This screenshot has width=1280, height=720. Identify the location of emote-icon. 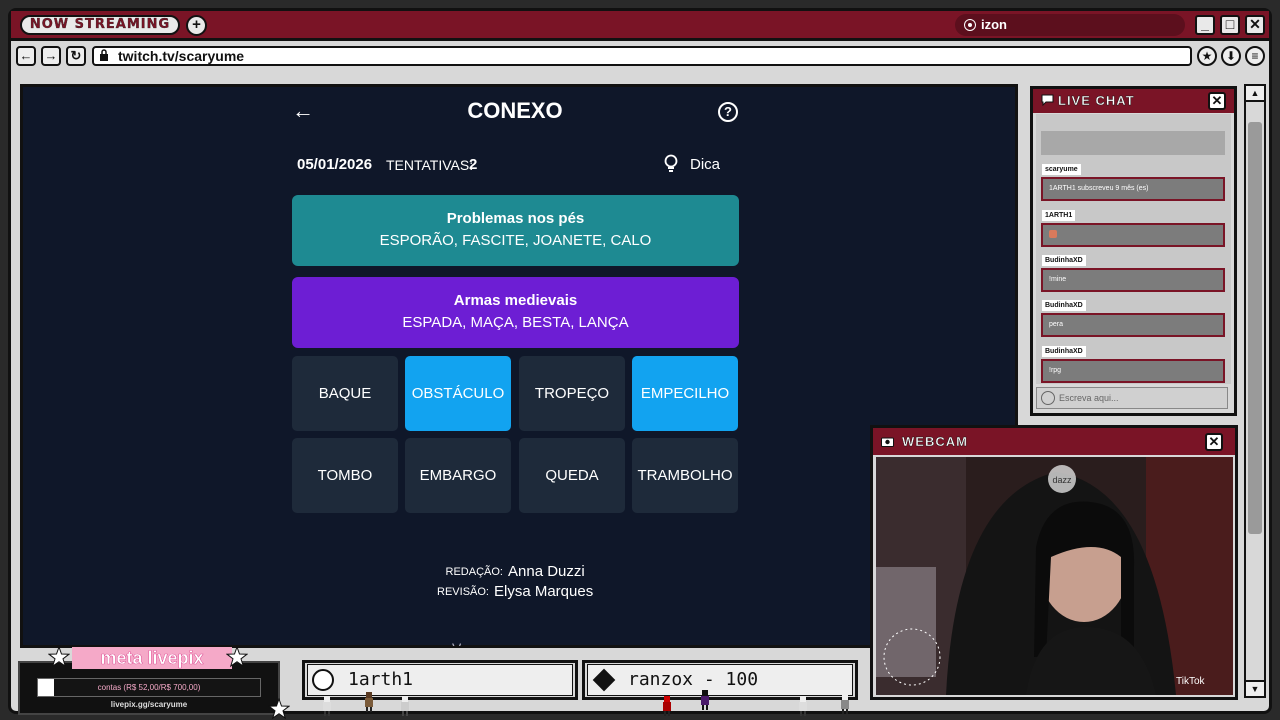
(1053, 234).